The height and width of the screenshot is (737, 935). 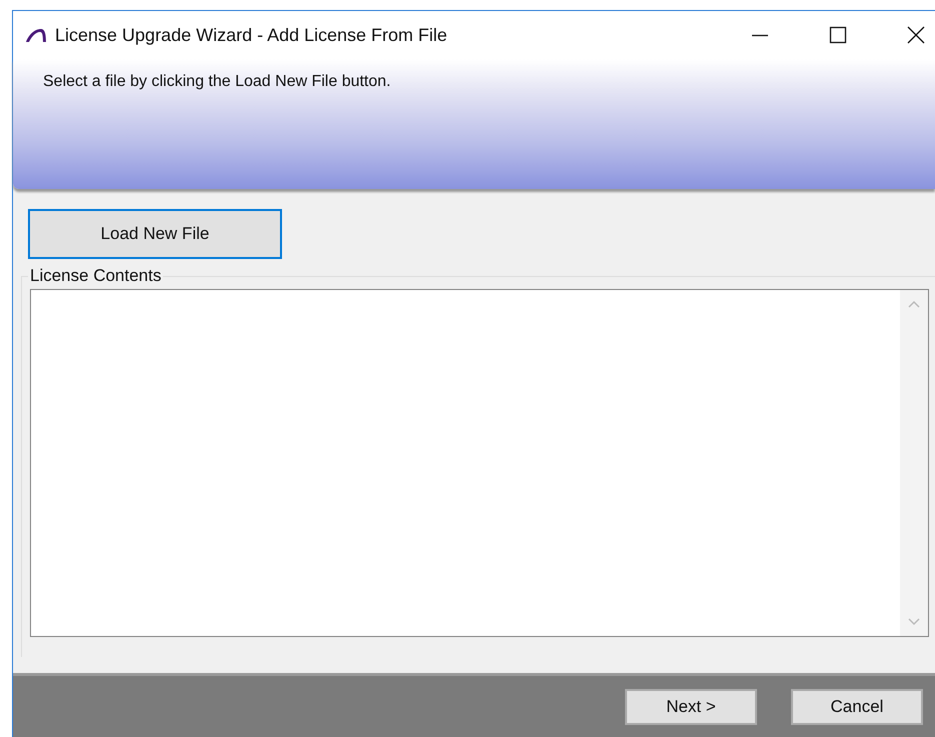 I want to click on instruction-text: Select a file by clicking the Load New File button., so click(x=217, y=81).